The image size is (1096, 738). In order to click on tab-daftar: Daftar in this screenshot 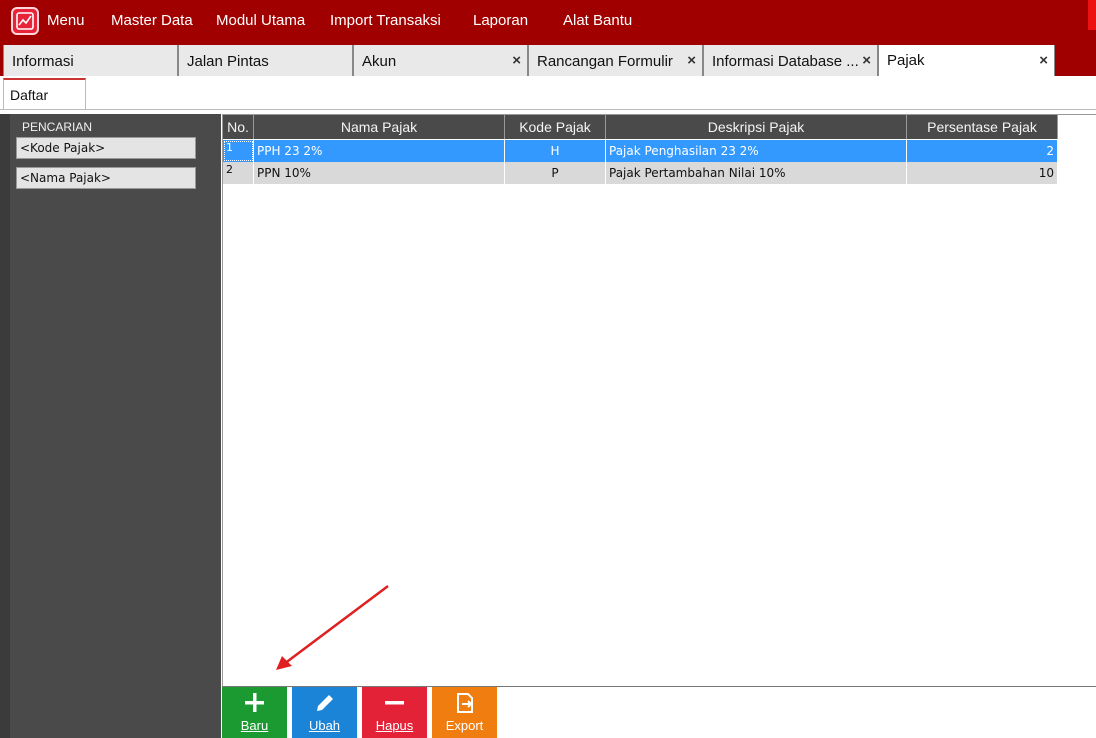, I will do `click(44, 93)`.